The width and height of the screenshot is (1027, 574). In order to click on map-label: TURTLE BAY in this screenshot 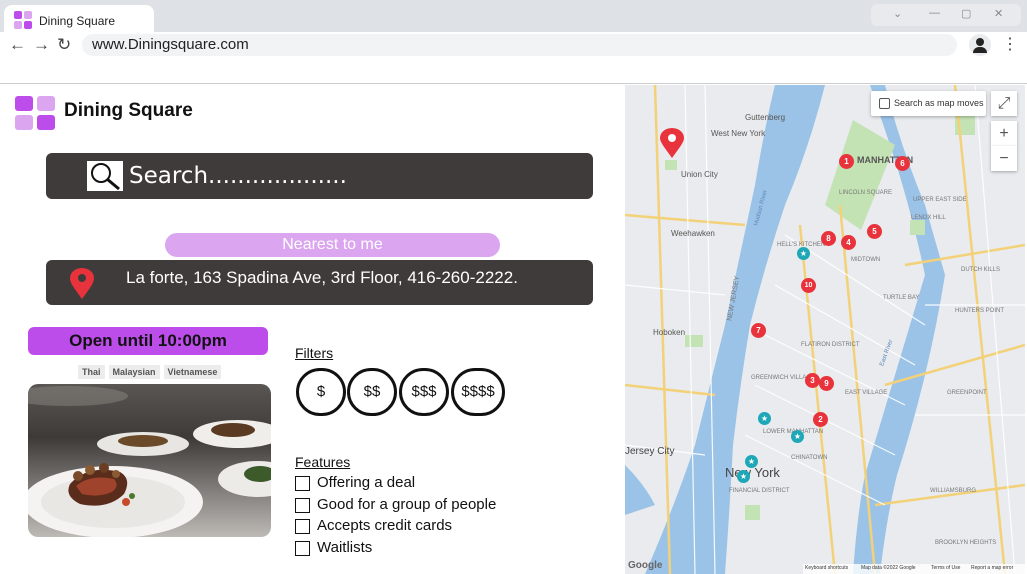, I will do `click(901, 298)`.